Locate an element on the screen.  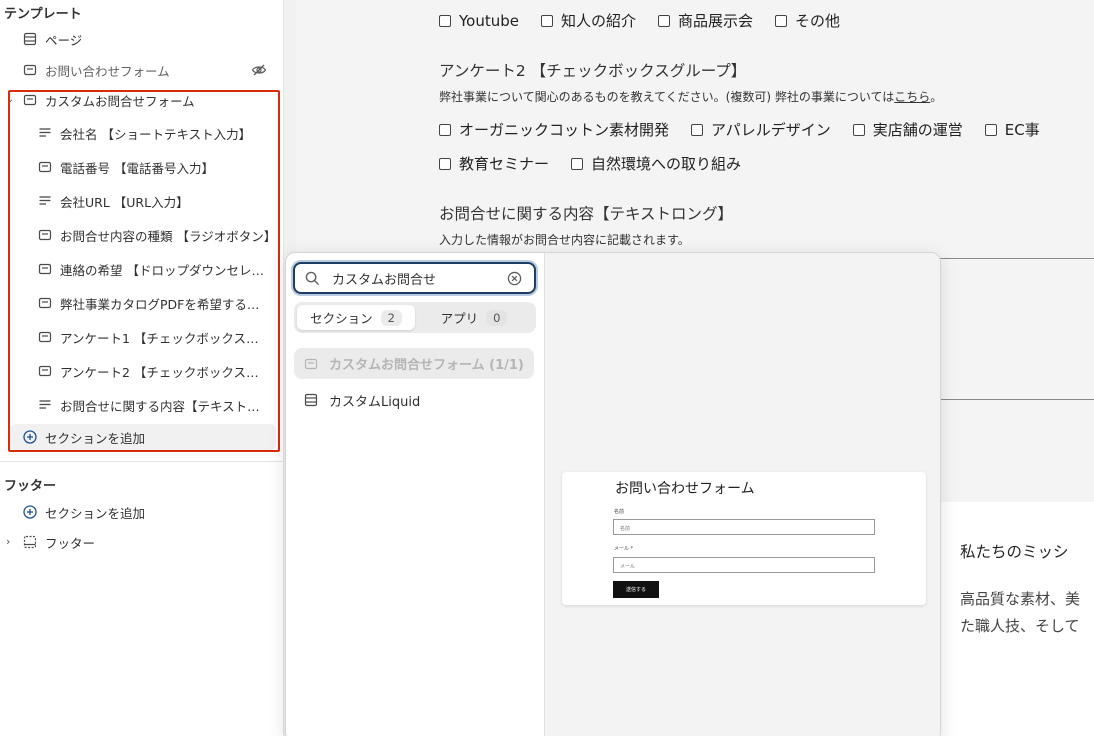
checkbox-option: 教育セミナー is located at coordinates (494, 163).